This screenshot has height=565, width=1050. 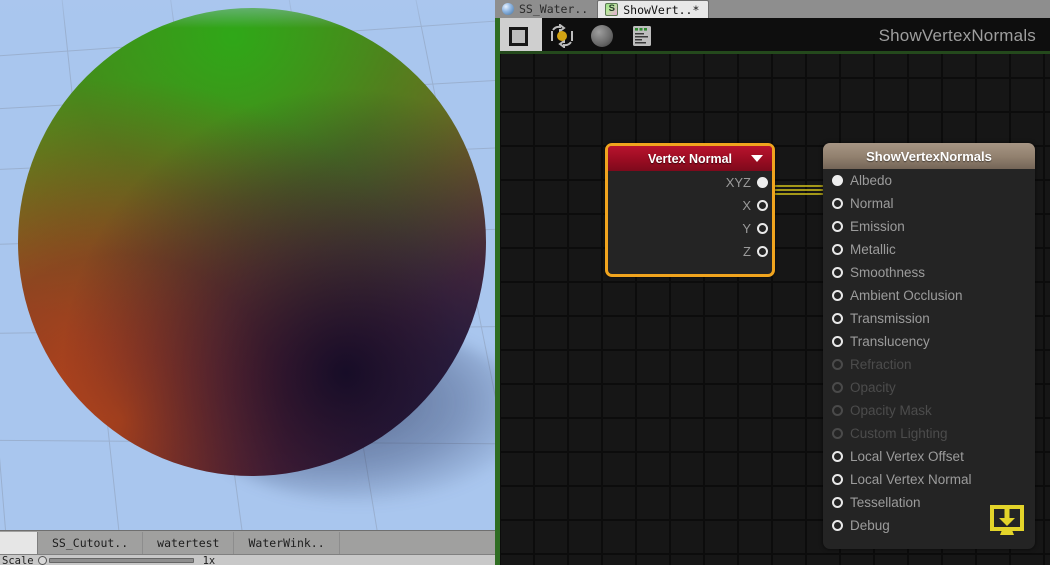 I want to click on update-button, so click(x=562, y=36).